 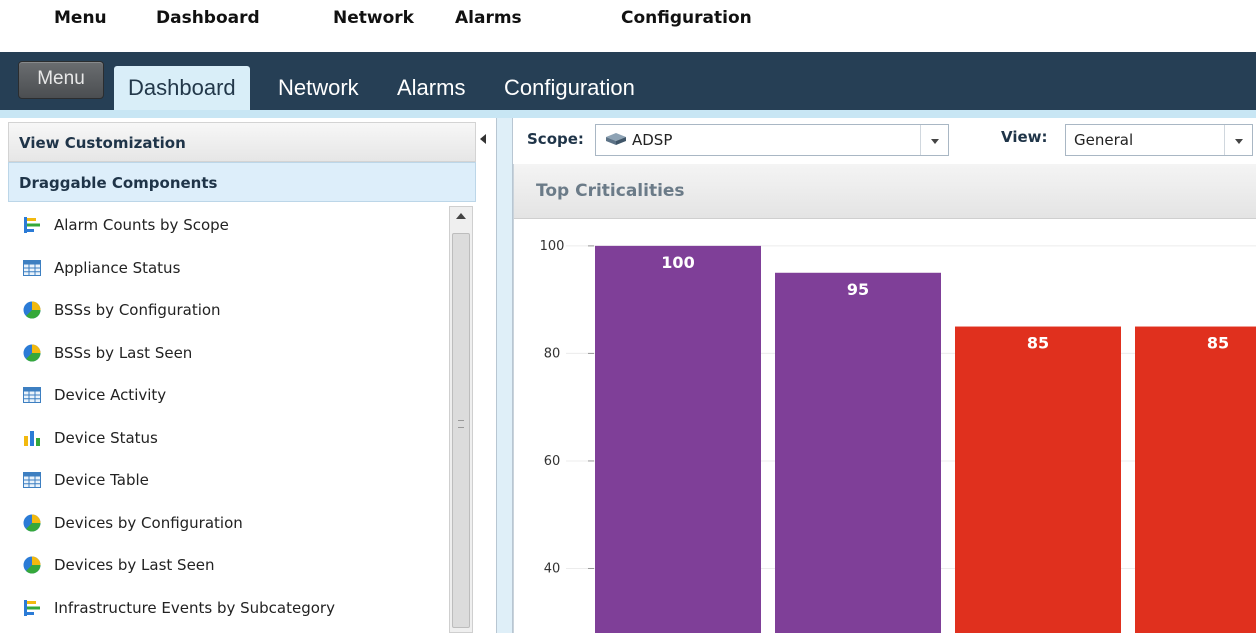 What do you see at coordinates (772, 140) in the screenshot?
I see `scope-select: ADSP` at bounding box center [772, 140].